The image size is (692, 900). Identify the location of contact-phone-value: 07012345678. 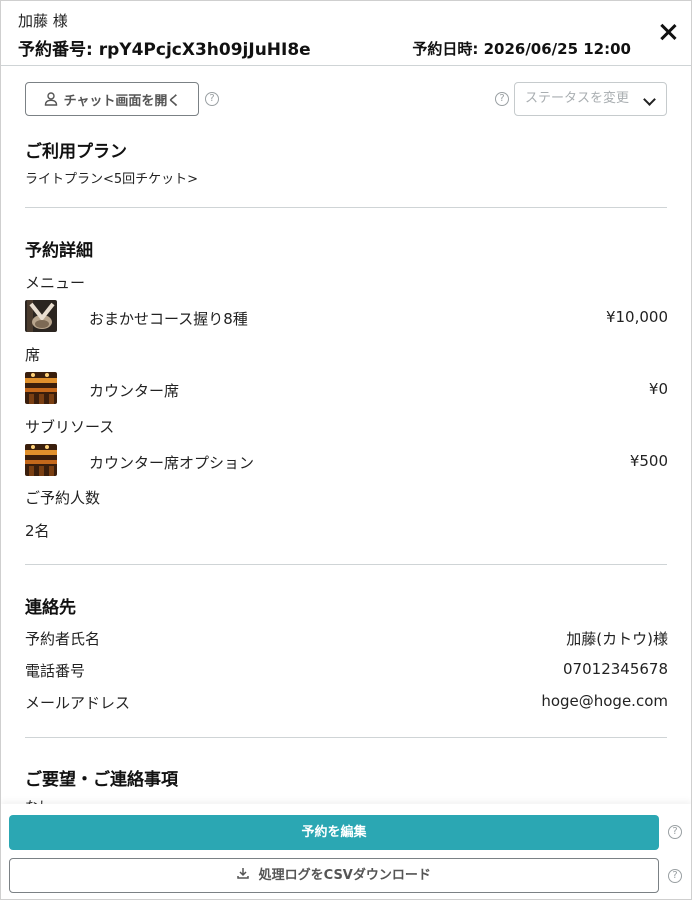
(615, 669).